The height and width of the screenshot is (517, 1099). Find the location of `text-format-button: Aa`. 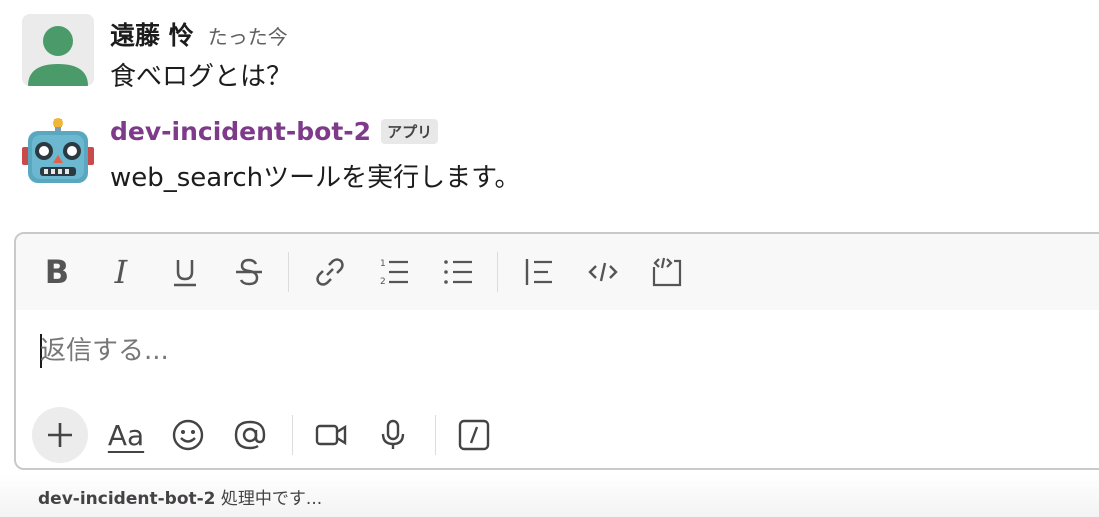

text-format-button: Aa is located at coordinates (126, 435).